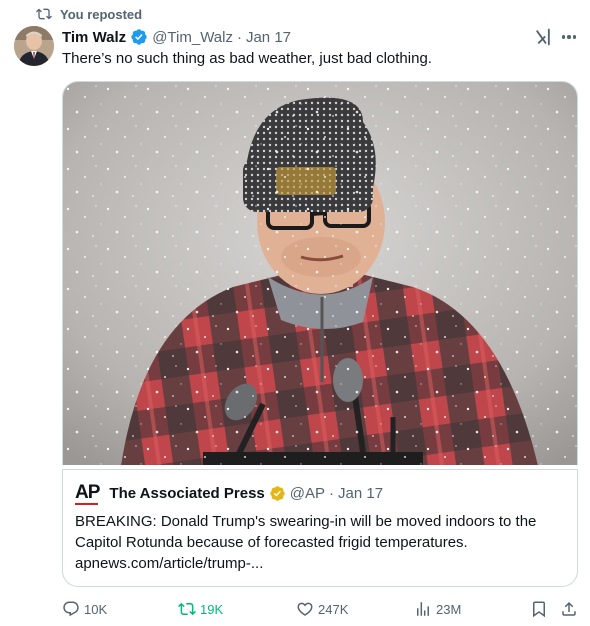 The height and width of the screenshot is (626, 590). I want to click on author-handle: @Tim_Walz, so click(192, 37).